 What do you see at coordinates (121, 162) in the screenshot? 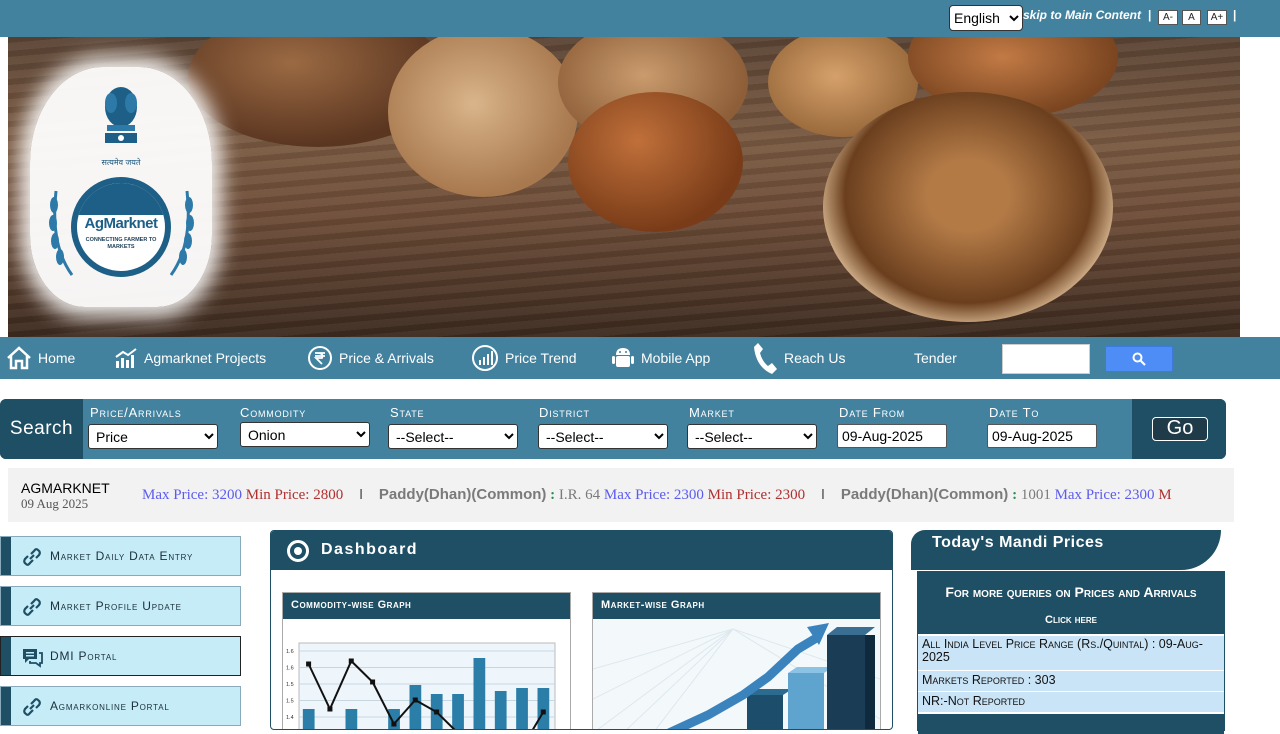
I see `emblem-caption: सत्यमेव जयते` at bounding box center [121, 162].